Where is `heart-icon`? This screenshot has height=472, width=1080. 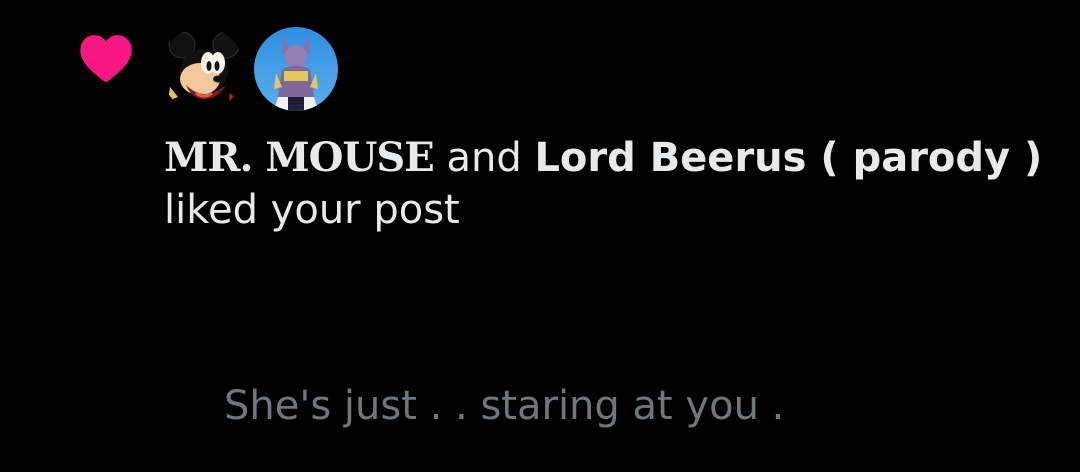
heart-icon is located at coordinates (106, 58).